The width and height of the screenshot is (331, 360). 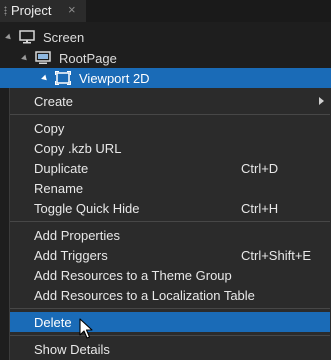 I want to click on grip-icon, so click(x=5, y=11).